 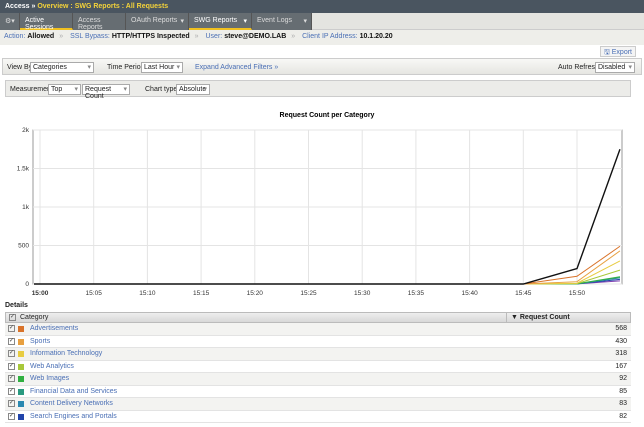 What do you see at coordinates (41, 36) in the screenshot?
I see `action-filter-value: Allowed` at bounding box center [41, 36].